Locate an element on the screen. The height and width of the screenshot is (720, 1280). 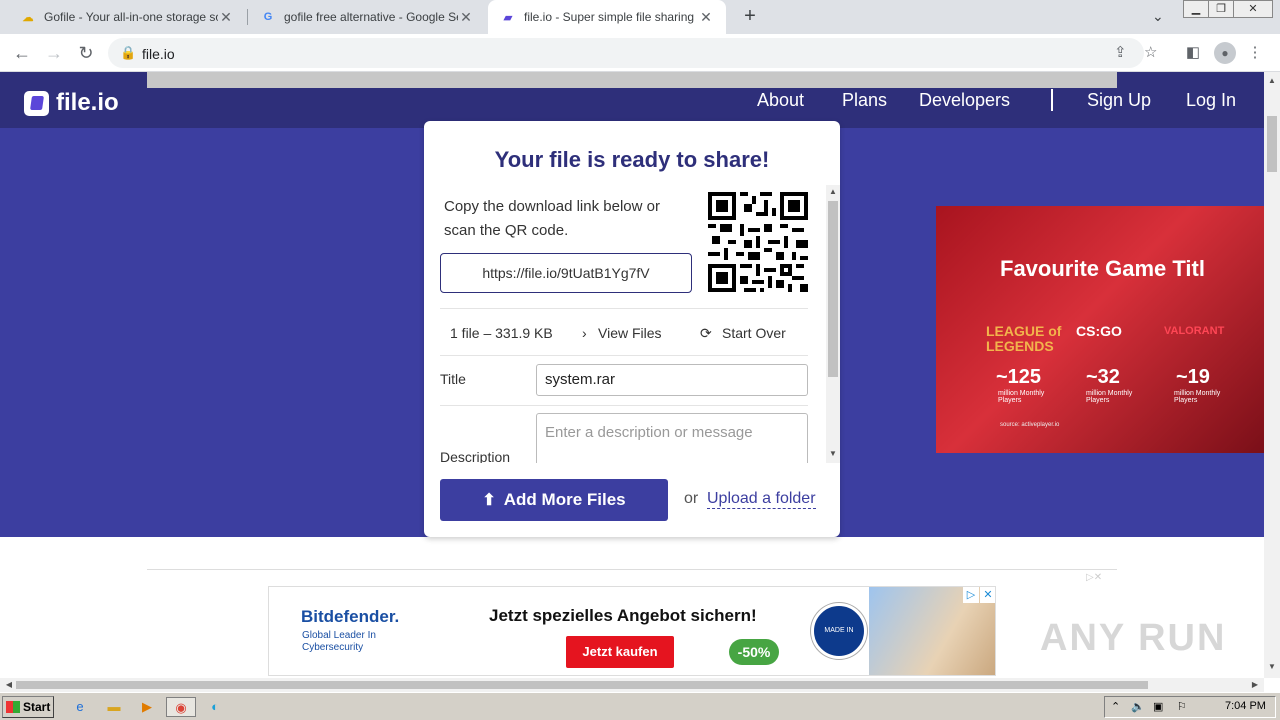
add-more-files-button: ⬆ Add More Files is located at coordinates (554, 500).